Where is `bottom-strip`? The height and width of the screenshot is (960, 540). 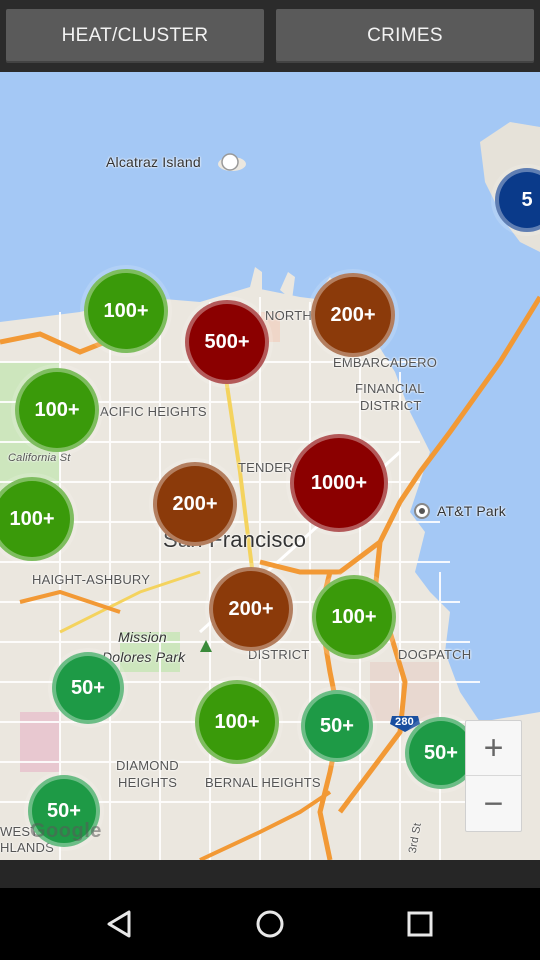 bottom-strip is located at coordinates (270, 874).